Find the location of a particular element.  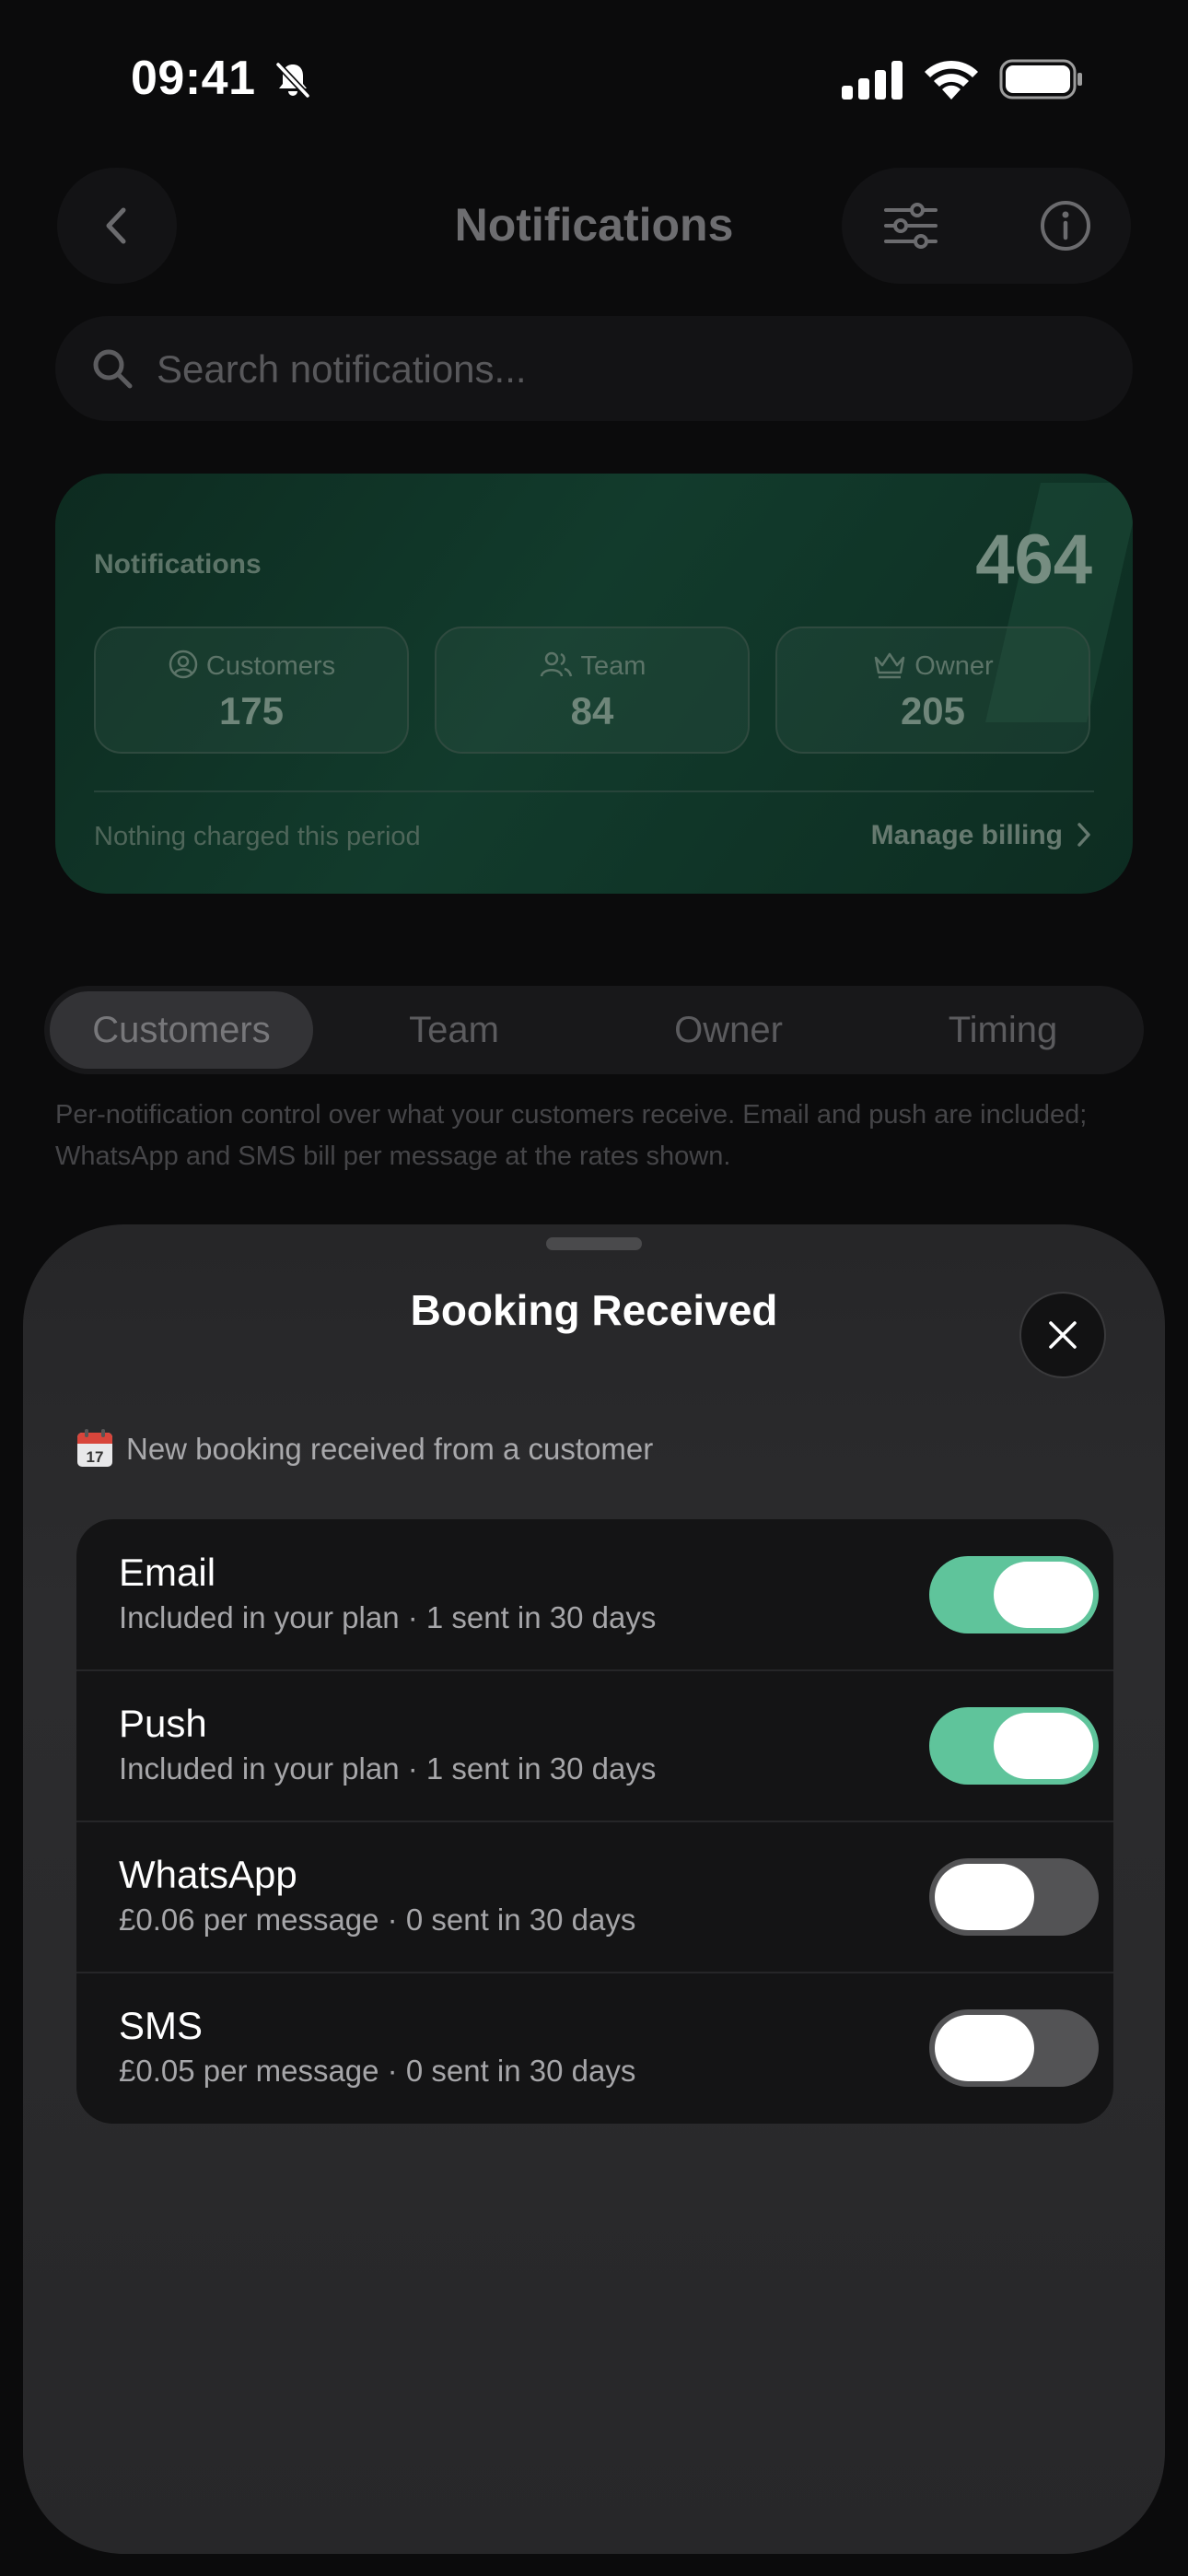

back-button is located at coordinates (117, 226).